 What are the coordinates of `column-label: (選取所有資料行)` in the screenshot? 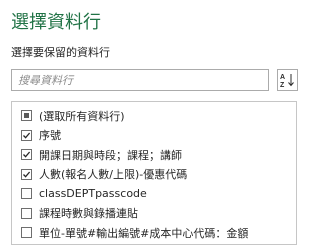 It's located at (82, 116).